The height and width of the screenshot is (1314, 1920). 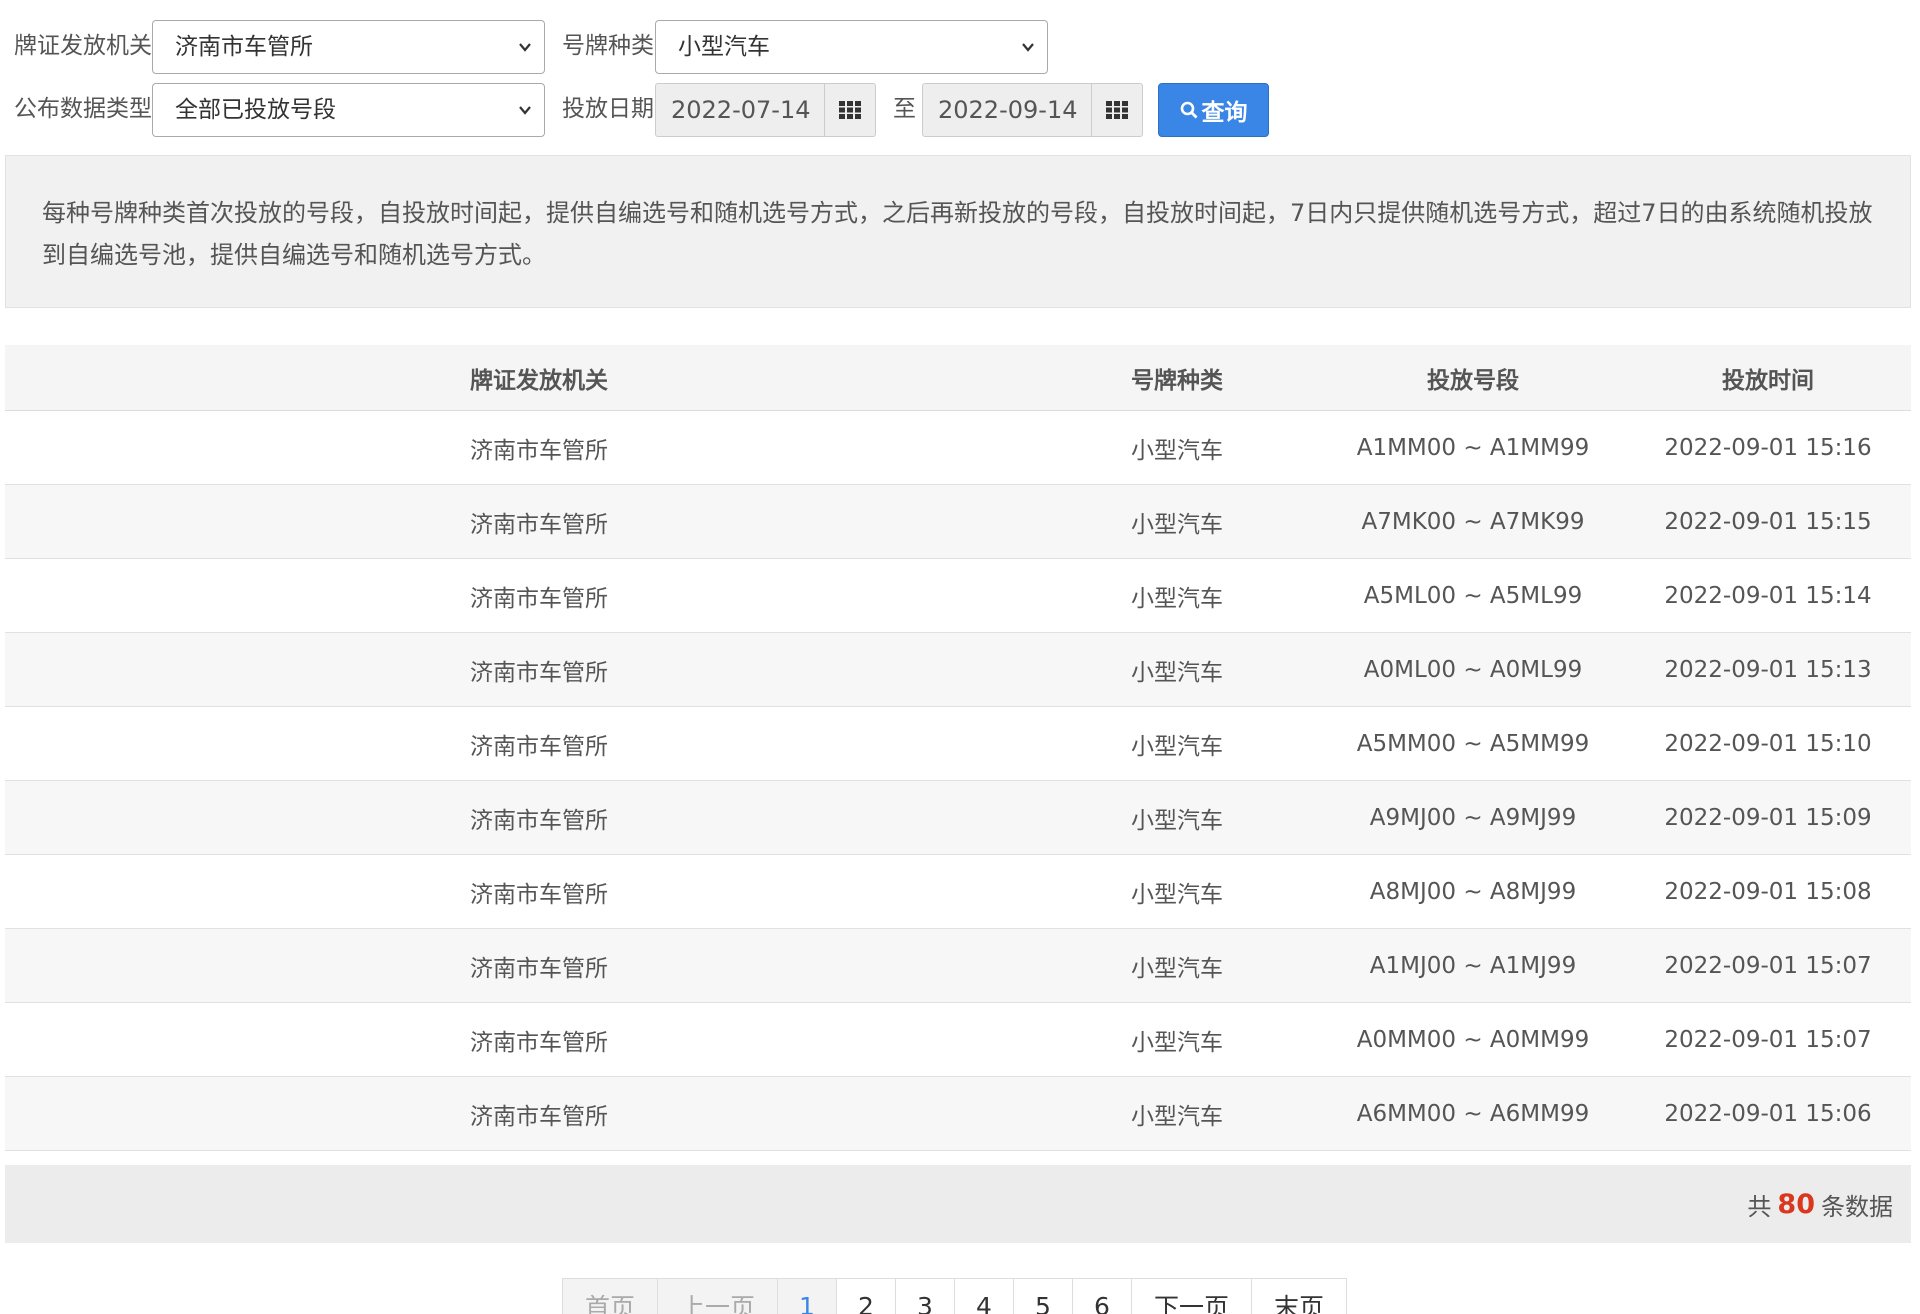 What do you see at coordinates (83, 46) in the screenshot?
I see `issuer-label: 牌证发放机关` at bounding box center [83, 46].